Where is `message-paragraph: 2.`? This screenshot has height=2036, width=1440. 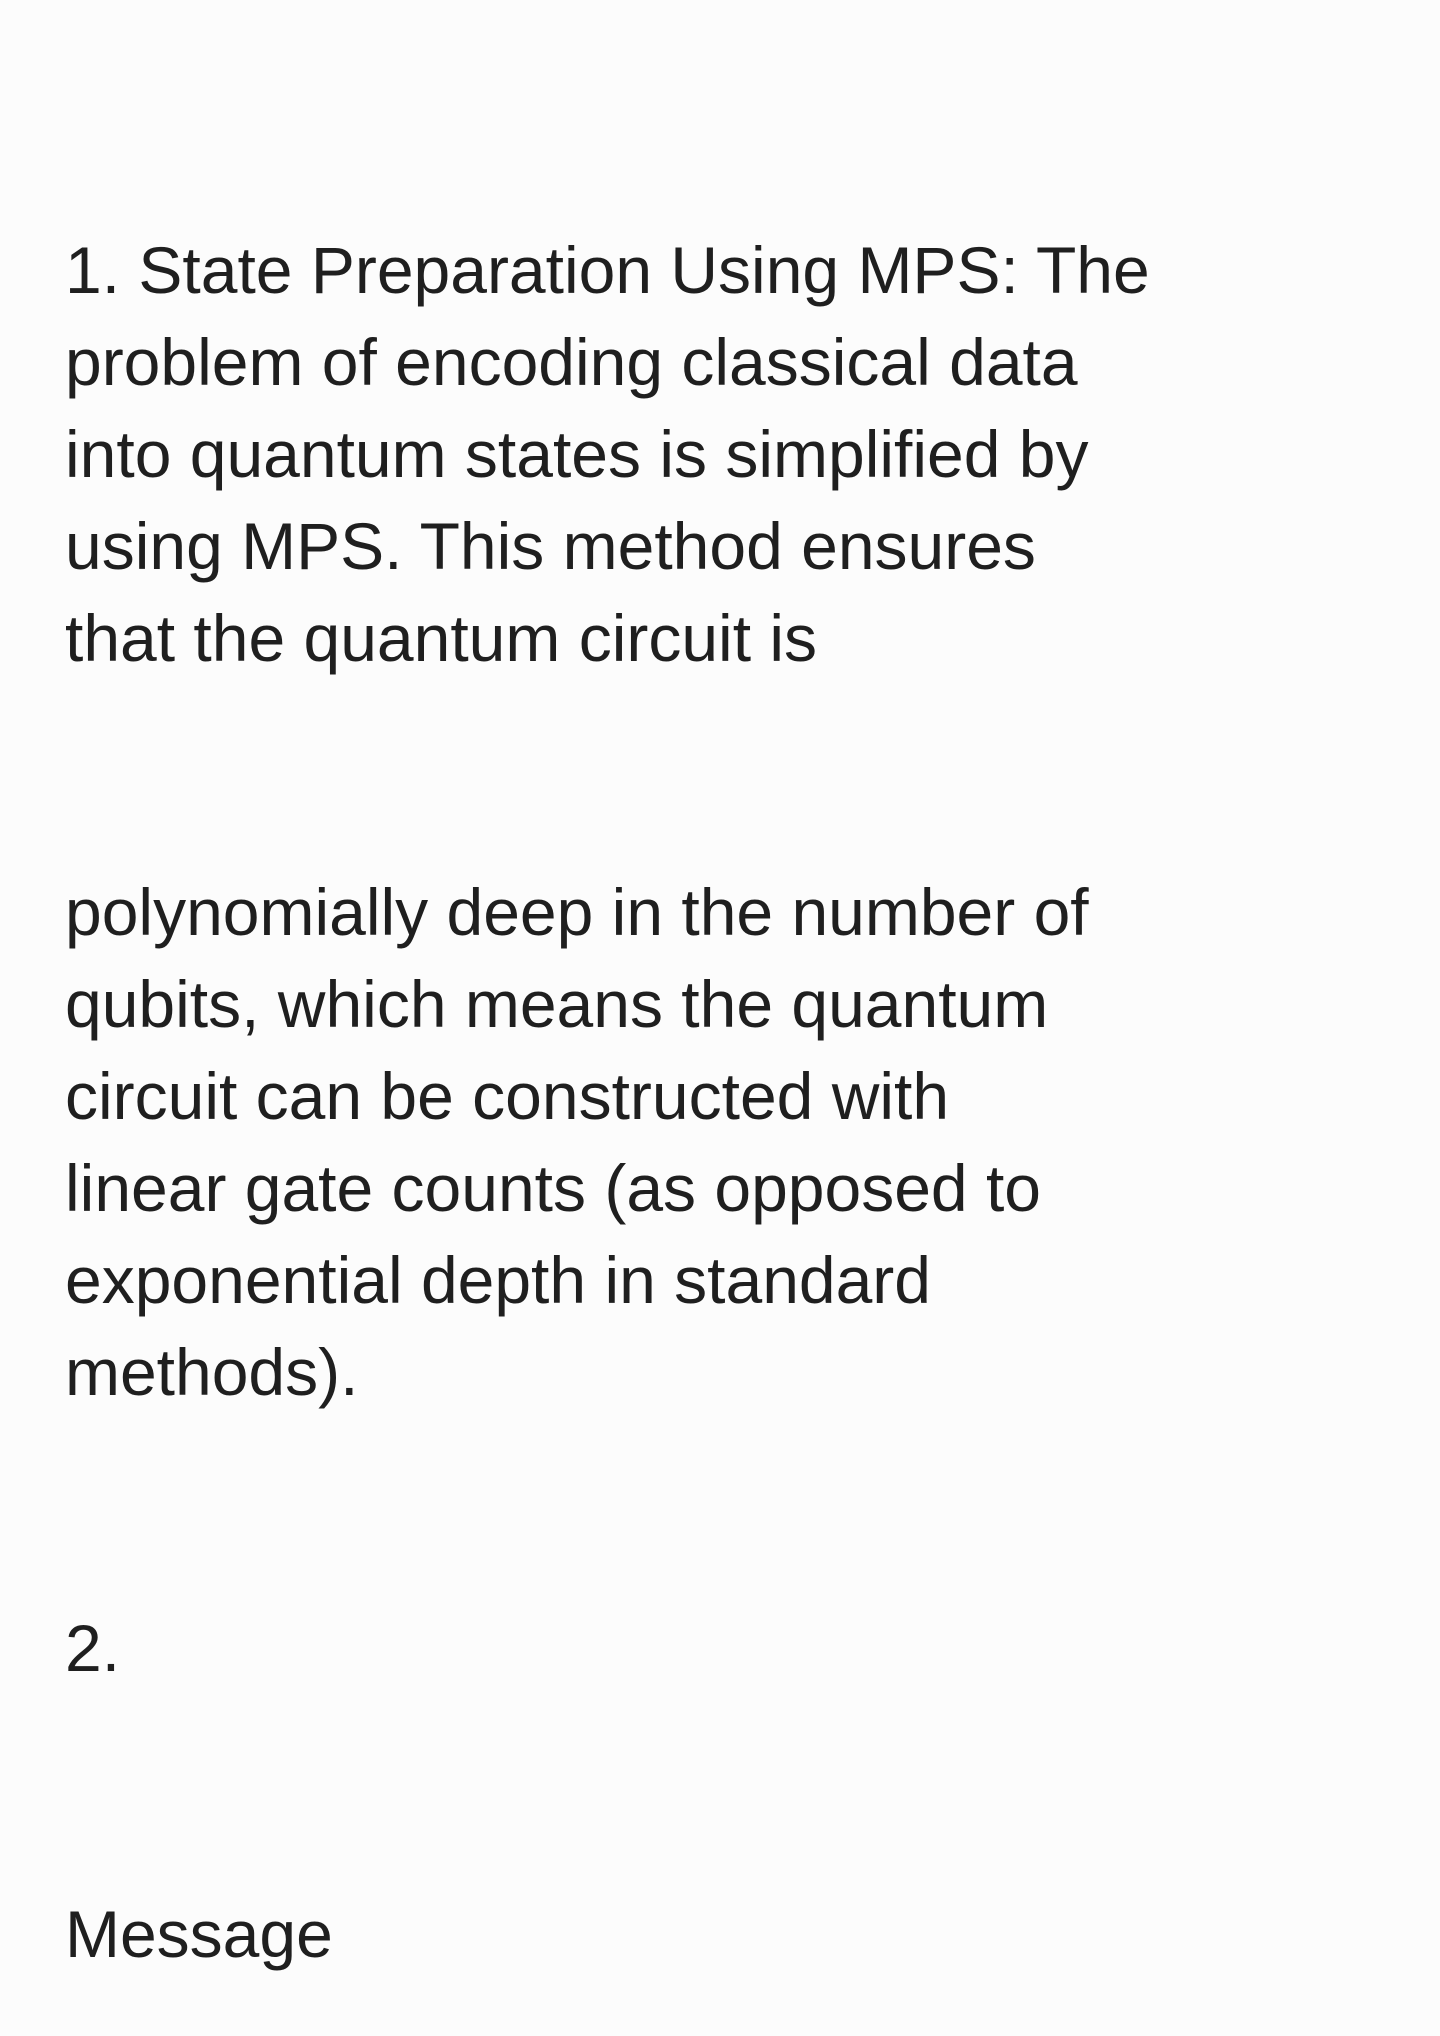
message-paragraph: 2. is located at coordinates (93, 1648).